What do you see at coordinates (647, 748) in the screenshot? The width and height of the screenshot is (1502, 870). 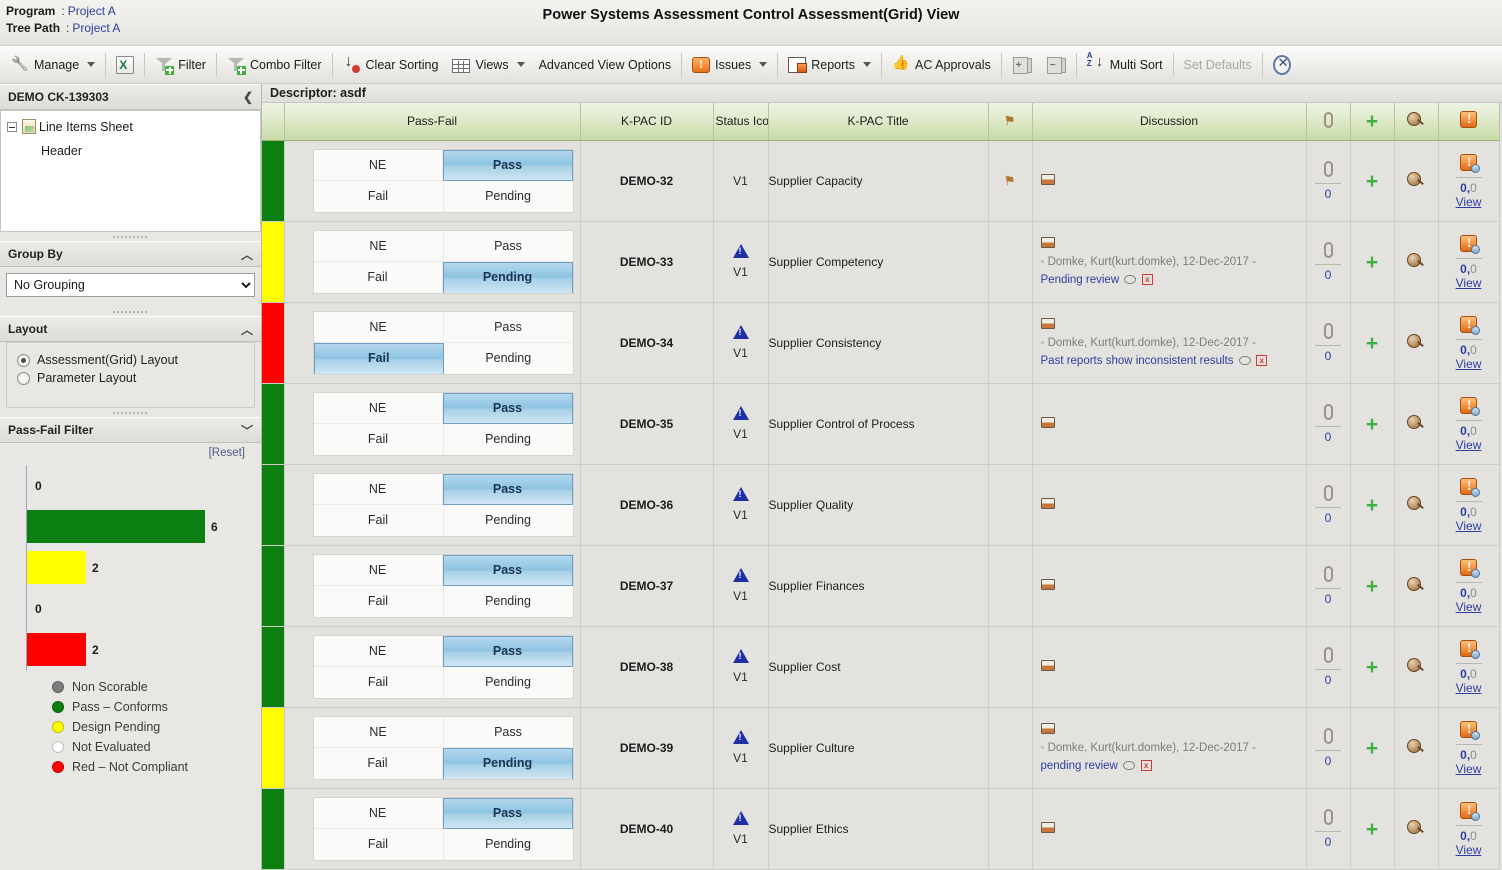 I see `kpac-id-link: DEMO-39` at bounding box center [647, 748].